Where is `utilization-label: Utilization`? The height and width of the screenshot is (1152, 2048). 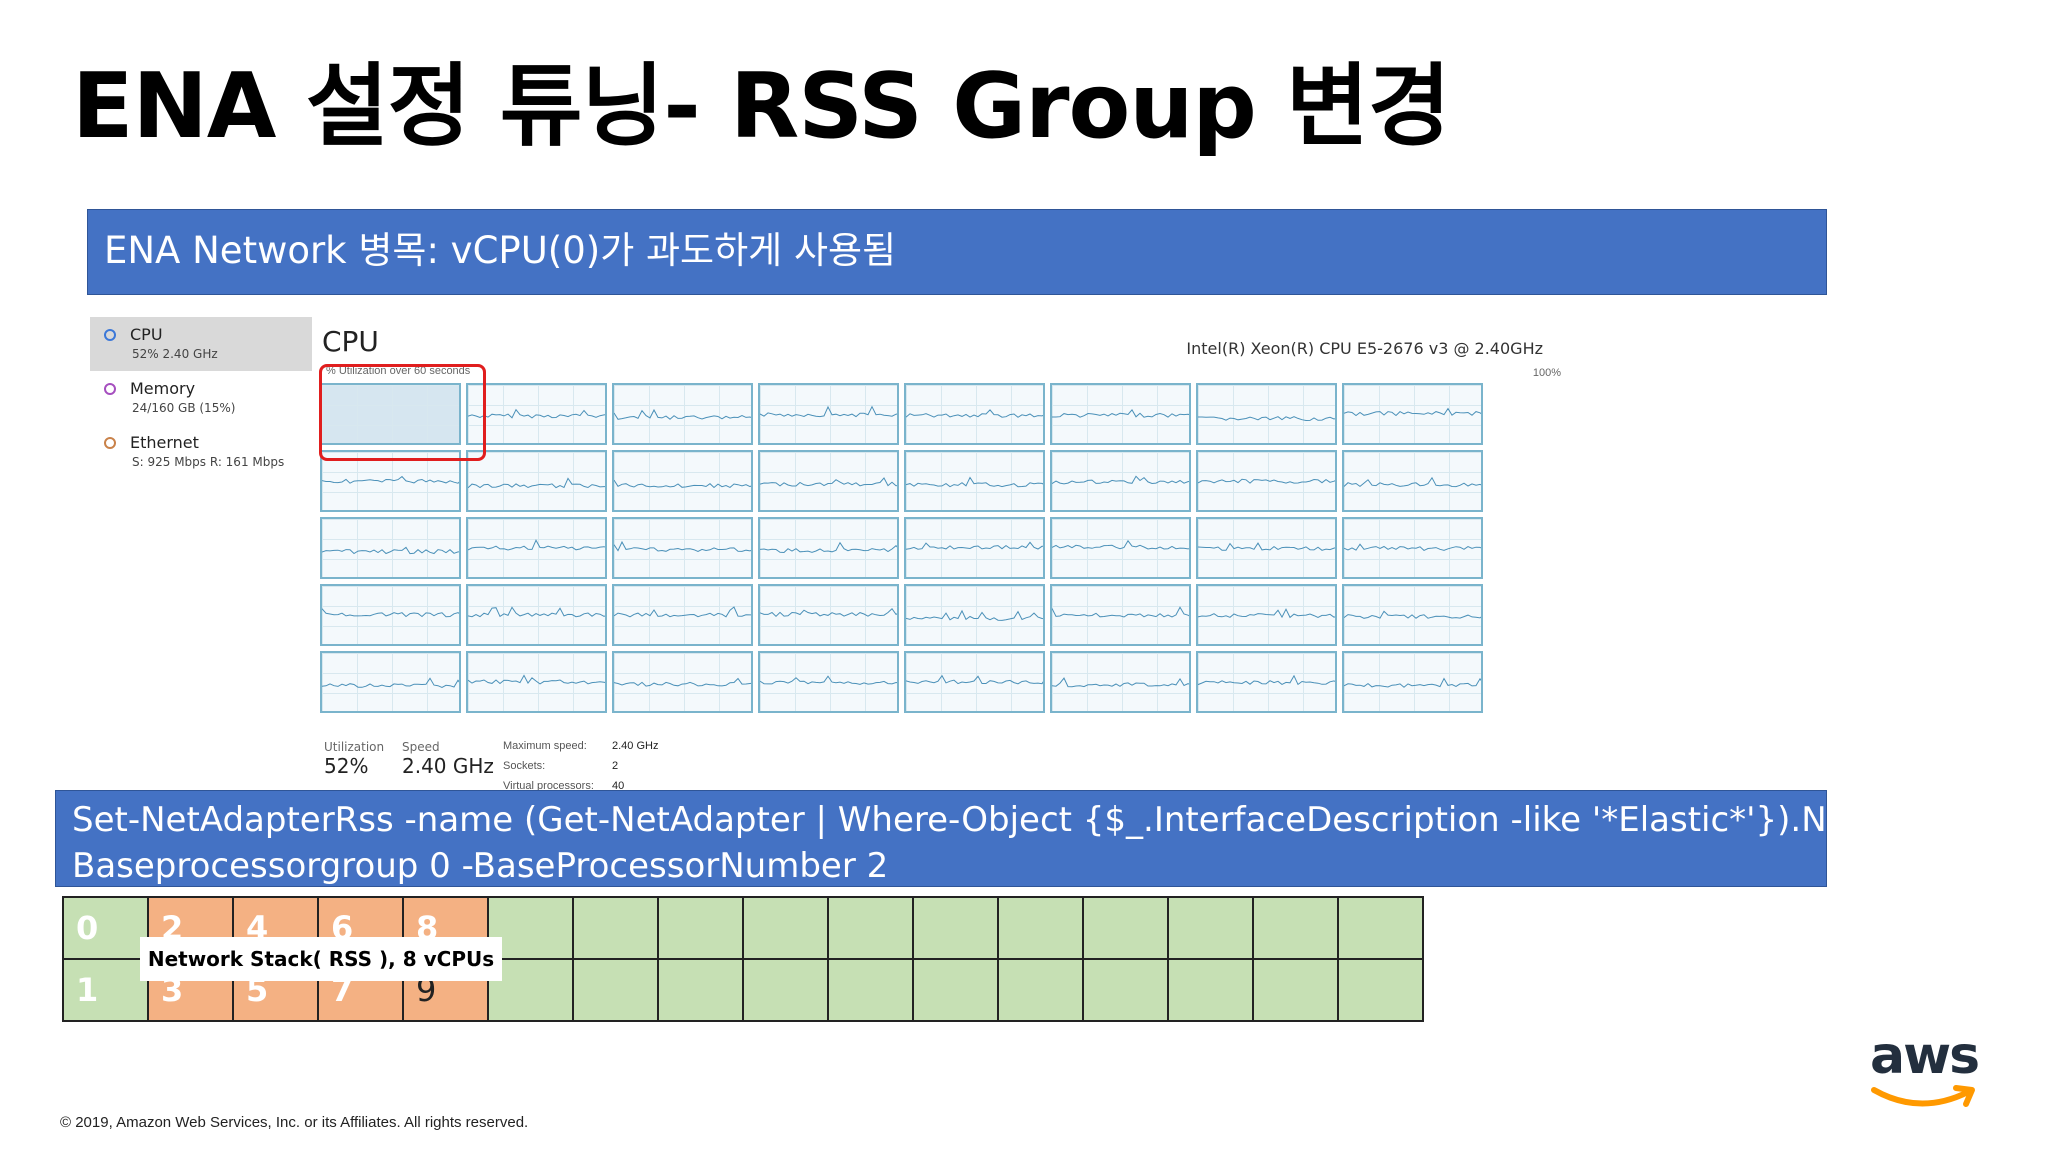 utilization-label: Utilization is located at coordinates (354, 747).